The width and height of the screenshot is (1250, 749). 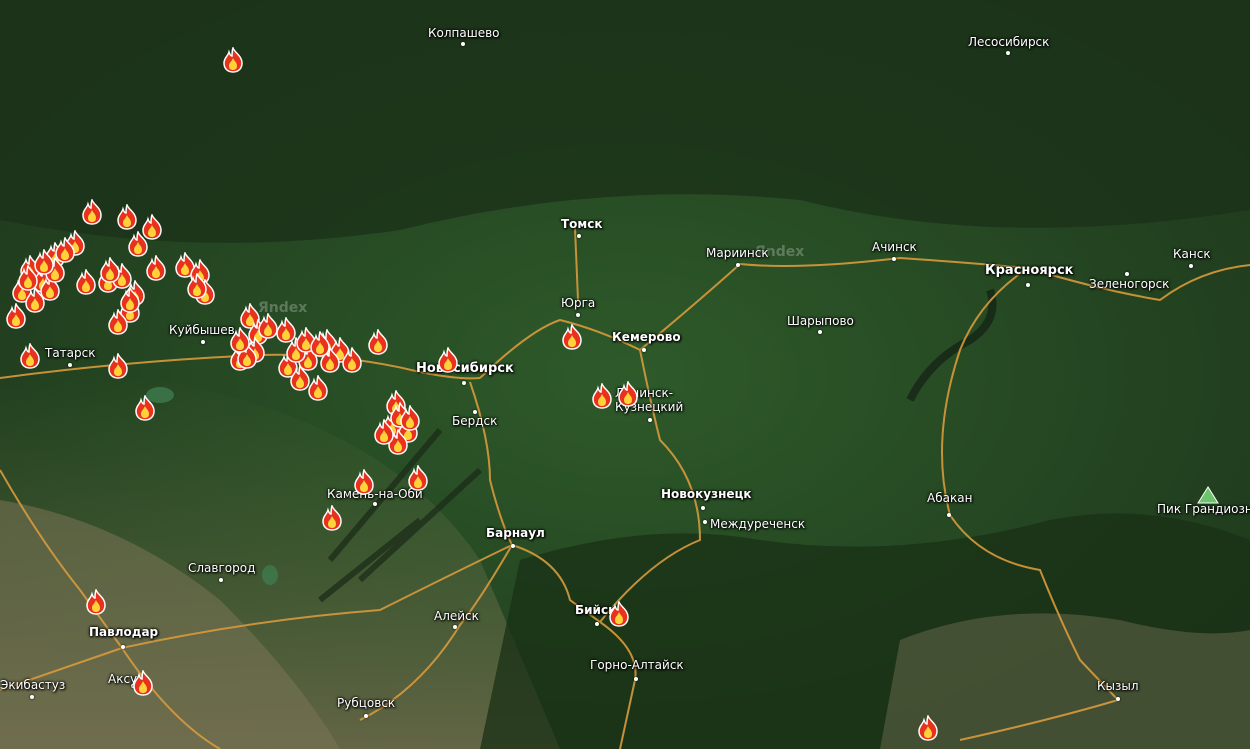 What do you see at coordinates (1029, 270) in the screenshot?
I see `city-label-krasnoyarsk: Красноярск` at bounding box center [1029, 270].